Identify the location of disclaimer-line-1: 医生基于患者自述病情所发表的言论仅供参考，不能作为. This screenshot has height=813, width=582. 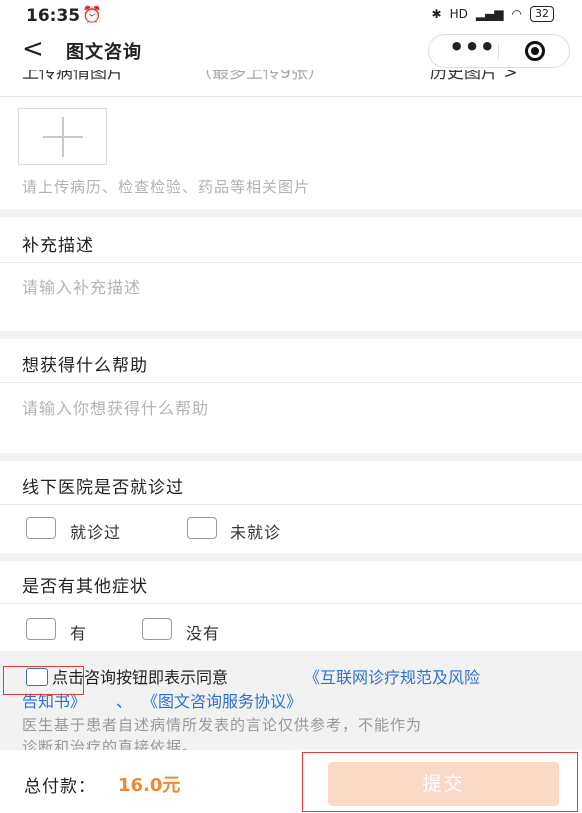
(222, 725).